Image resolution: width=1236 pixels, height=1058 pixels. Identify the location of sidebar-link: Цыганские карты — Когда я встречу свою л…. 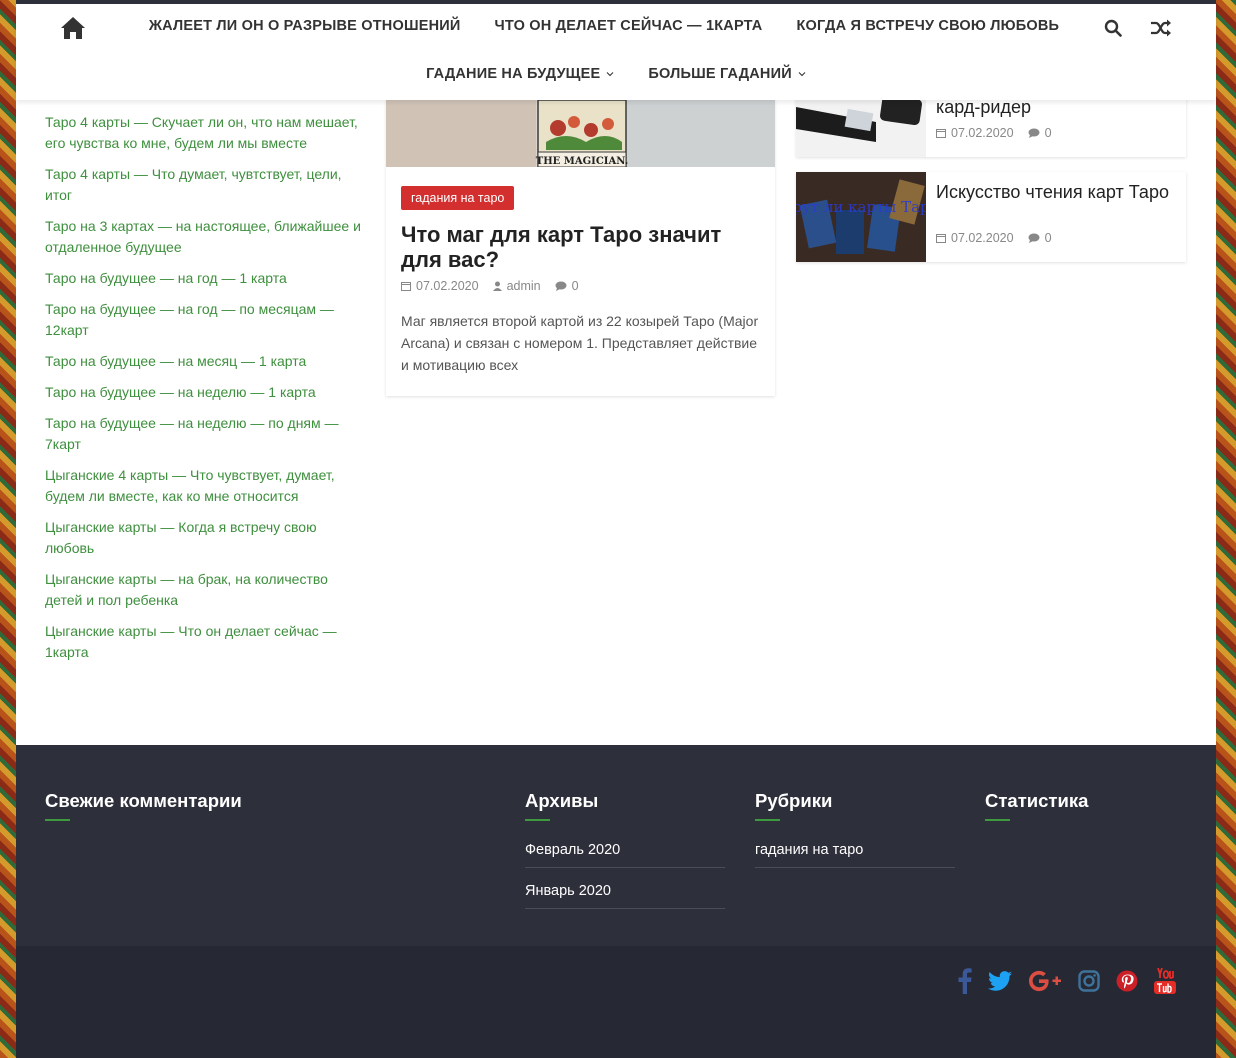
(205, 538).